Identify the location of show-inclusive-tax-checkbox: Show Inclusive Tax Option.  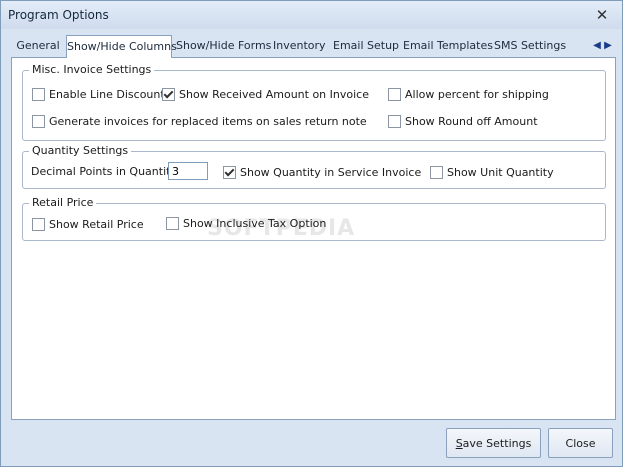
(246, 223).